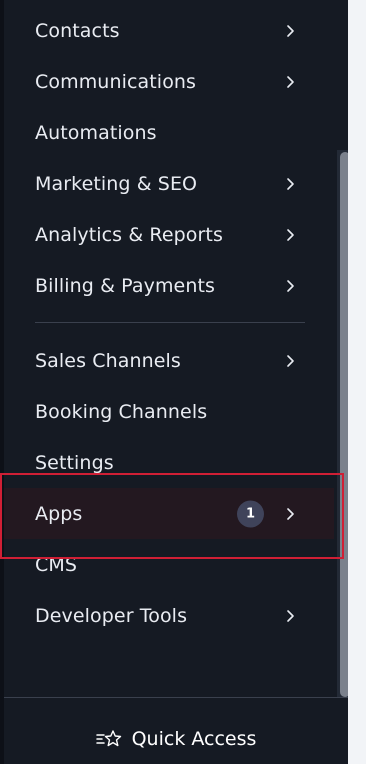 The image size is (366, 764). Describe the element at coordinates (108, 360) in the screenshot. I see `sidebar-item-label: Sales Channels` at that location.